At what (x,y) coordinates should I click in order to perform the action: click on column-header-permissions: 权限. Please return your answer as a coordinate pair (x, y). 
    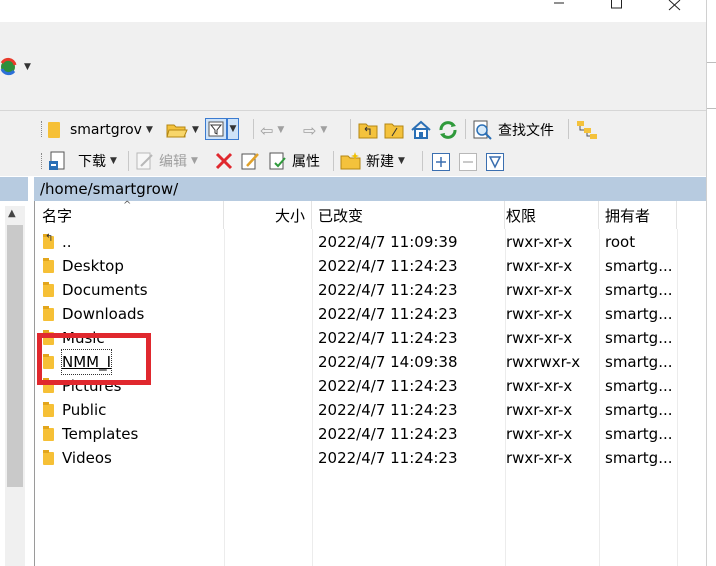
    Looking at the image, I should click on (552, 215).